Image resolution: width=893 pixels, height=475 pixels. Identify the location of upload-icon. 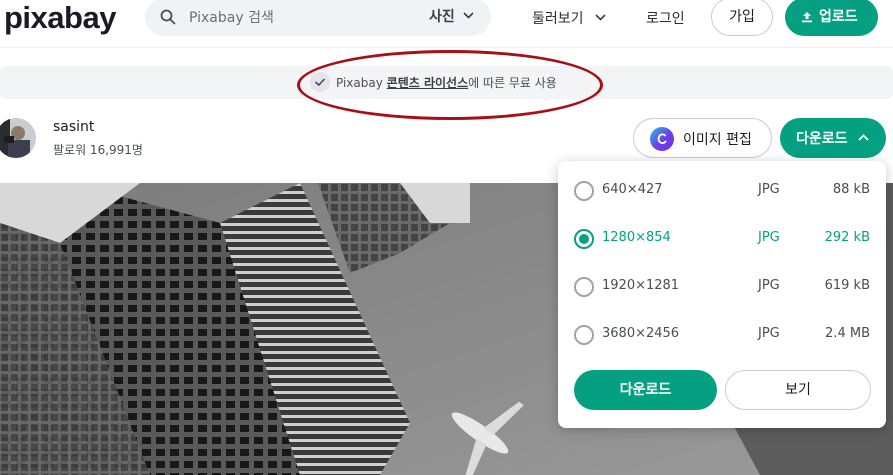
(807, 17).